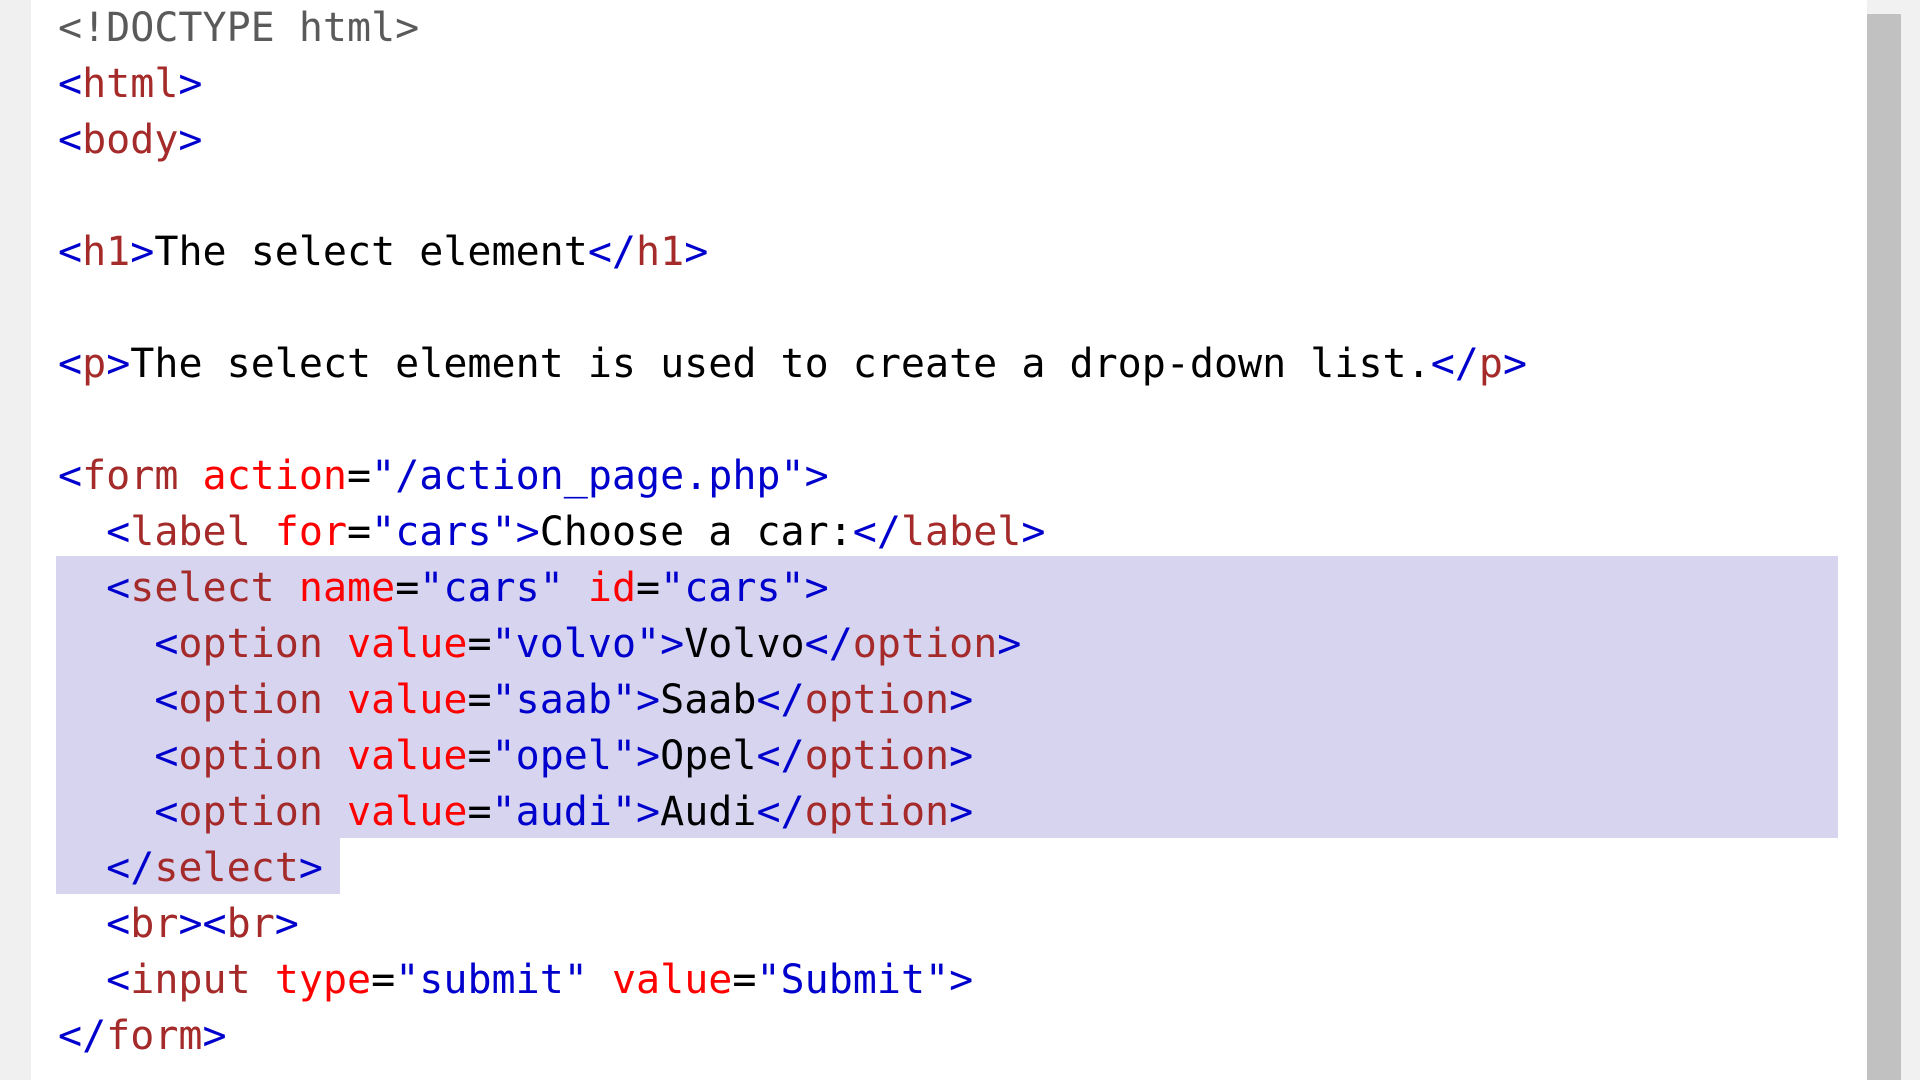 The image size is (1920, 1080). Describe the element at coordinates (792, 28) in the screenshot. I see `code-line: <!DOCTYPE html>` at that location.